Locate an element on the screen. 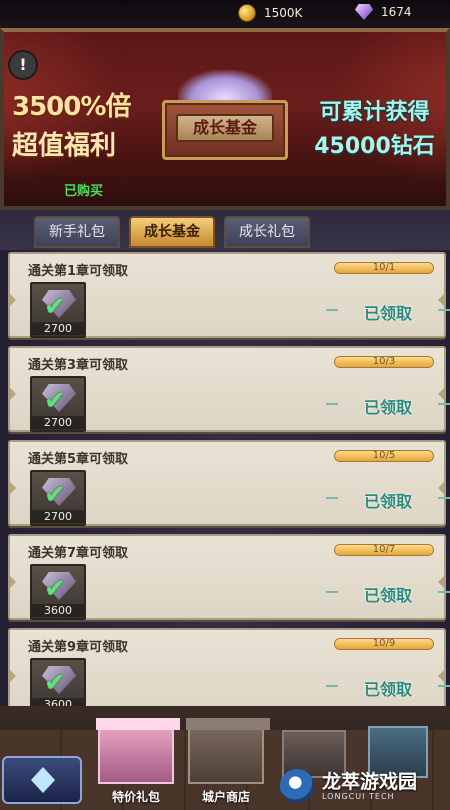 Image resolution: width=450 pixels, height=810 pixels. promo-diamonds: 45000钻石 is located at coordinates (374, 146).